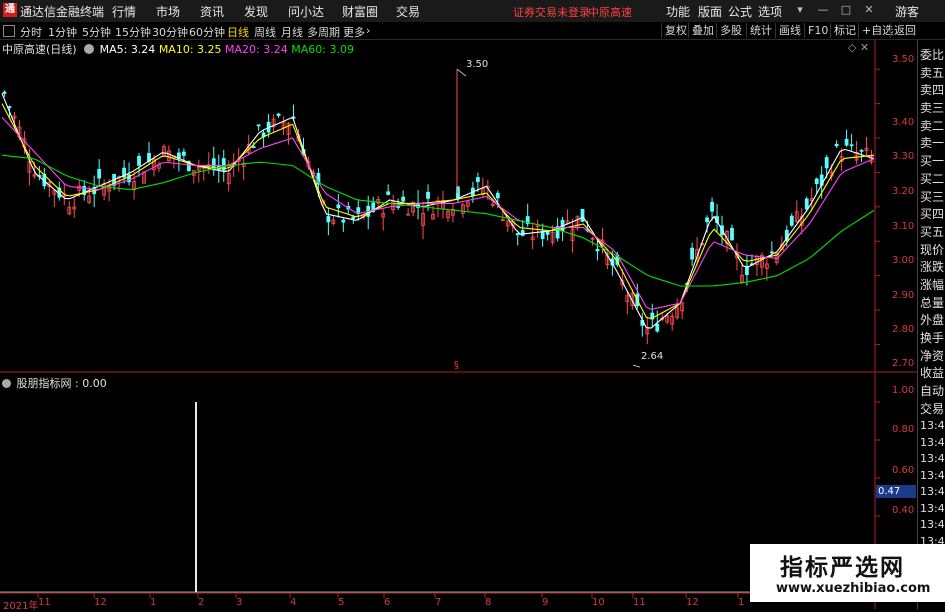 This screenshot has height=612, width=945. I want to click on stock-label: 中原高速(日线), so click(39, 49).